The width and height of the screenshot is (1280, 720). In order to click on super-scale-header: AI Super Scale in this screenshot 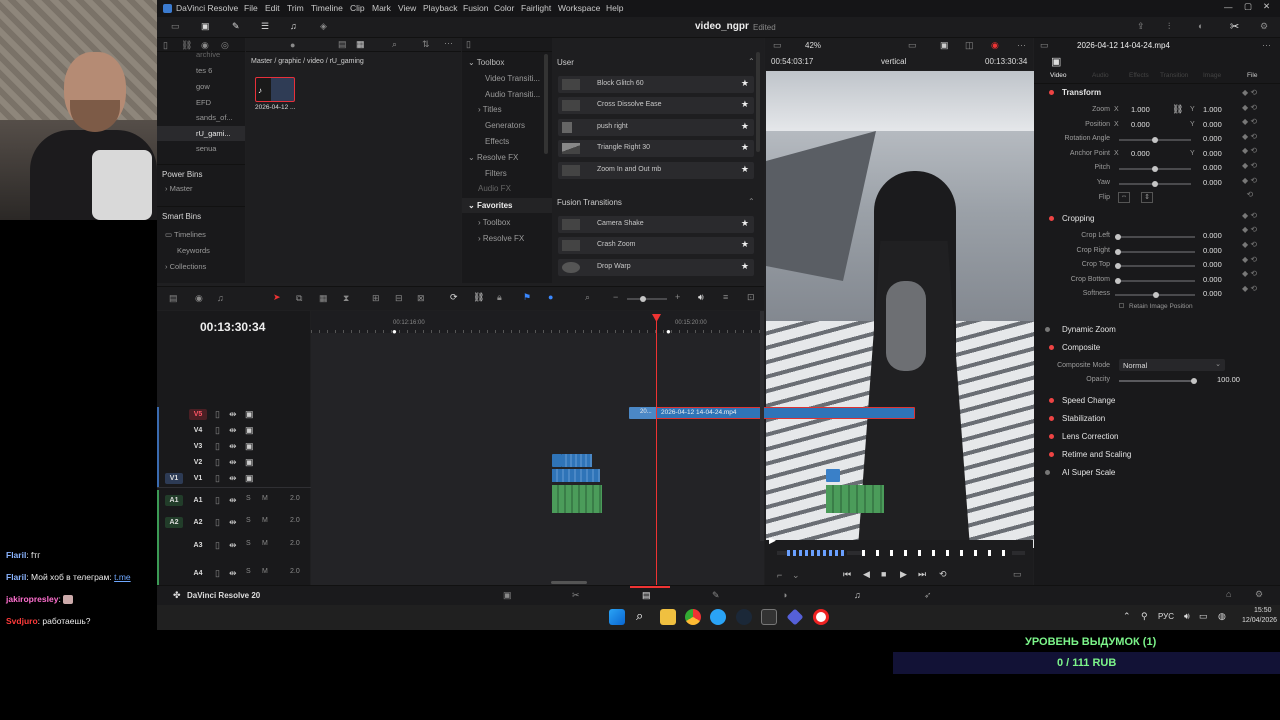, I will do `click(1088, 472)`.